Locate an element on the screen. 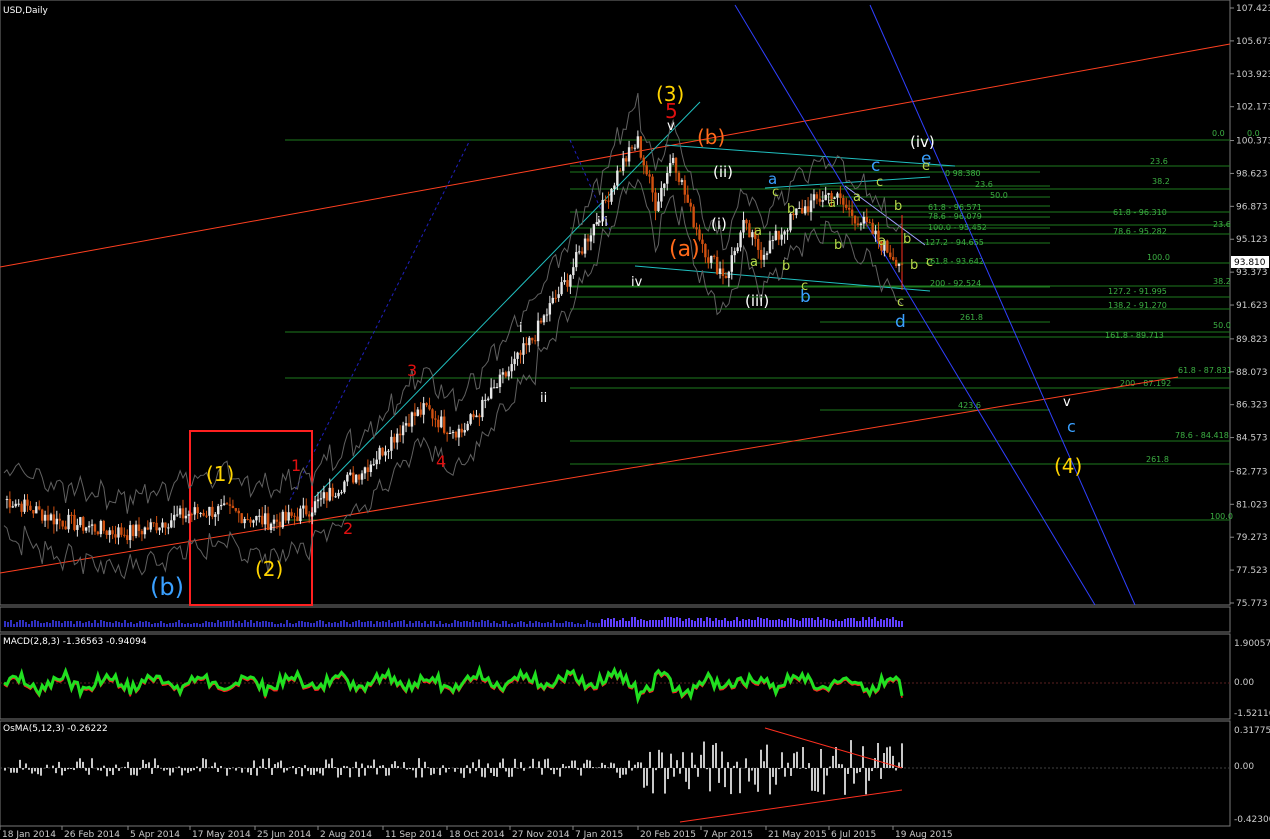 This screenshot has width=1270, height=839. price-tick-label: 88.073 is located at coordinates (1252, 373).